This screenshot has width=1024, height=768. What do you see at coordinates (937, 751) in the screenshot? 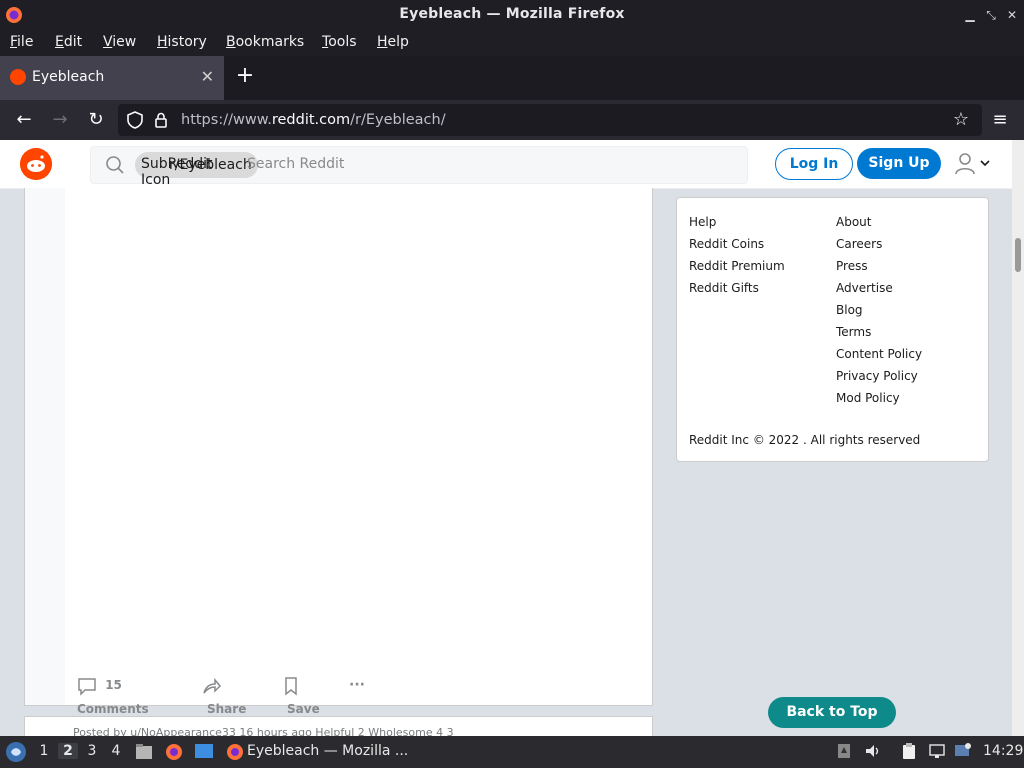
I see `network-icon` at bounding box center [937, 751].